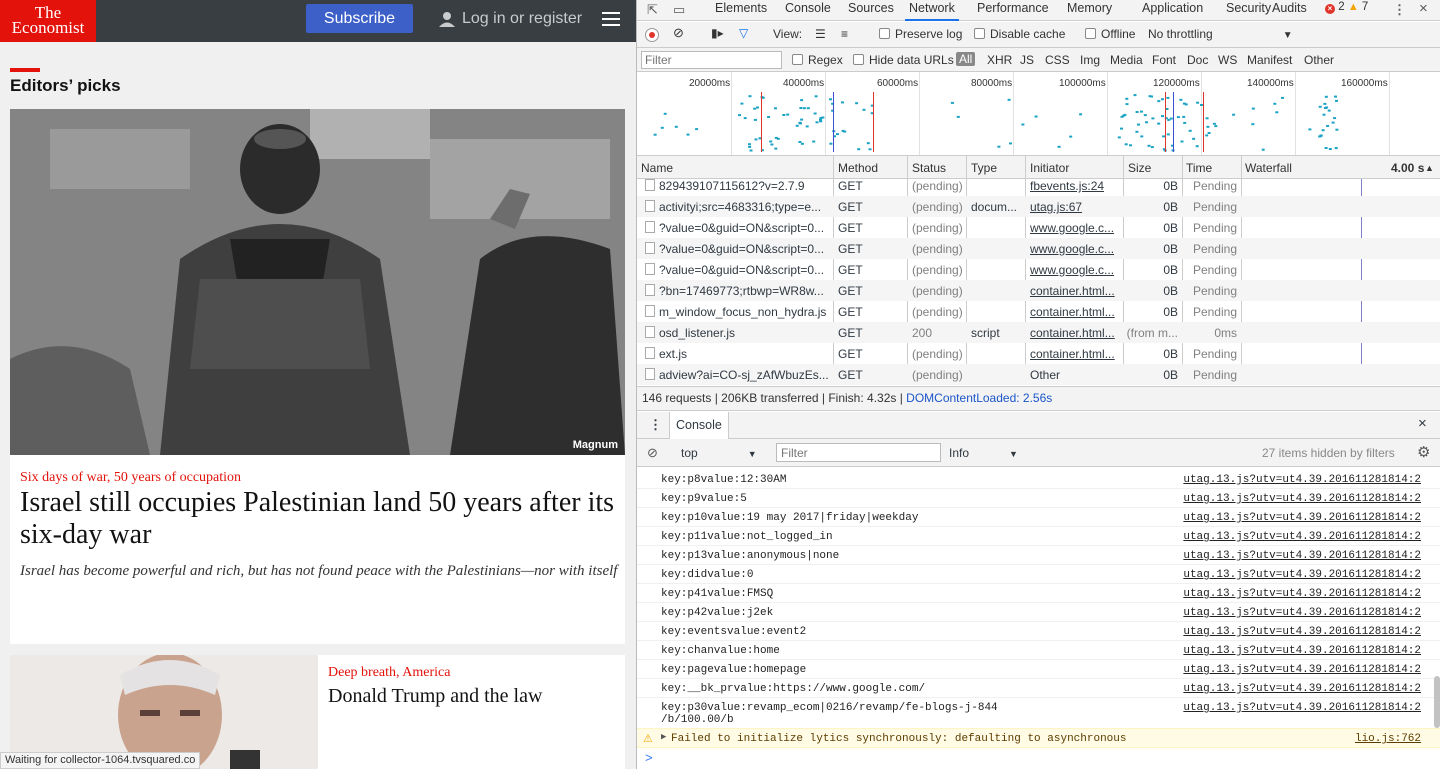 The height and width of the screenshot is (769, 1440). What do you see at coordinates (999, 60) in the screenshot?
I see `type-filter-xhr: XHR` at bounding box center [999, 60].